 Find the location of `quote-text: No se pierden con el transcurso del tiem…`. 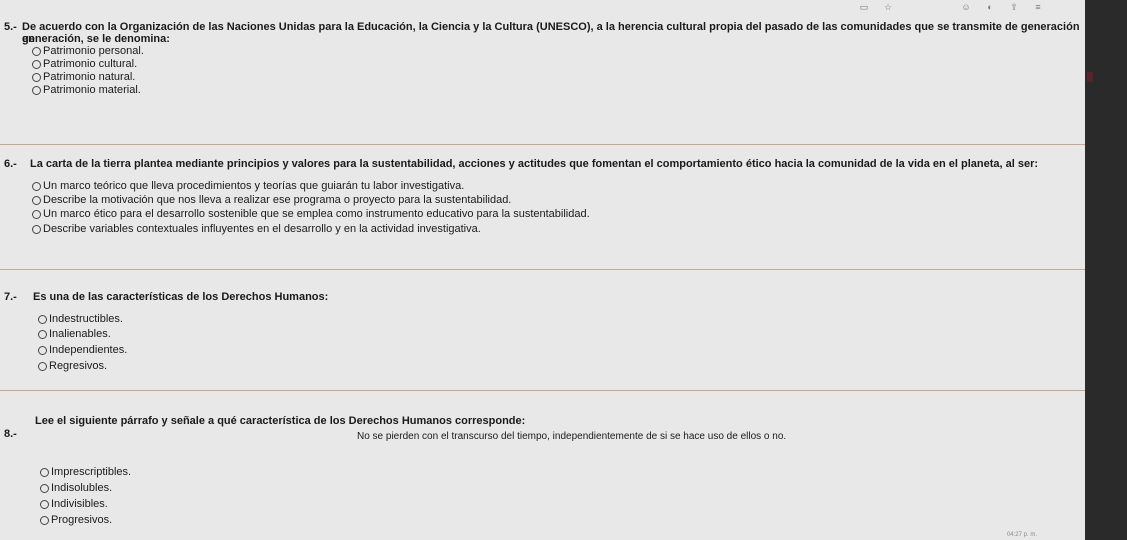

quote-text: No se pierden con el transcurso del tiem… is located at coordinates (572, 436).